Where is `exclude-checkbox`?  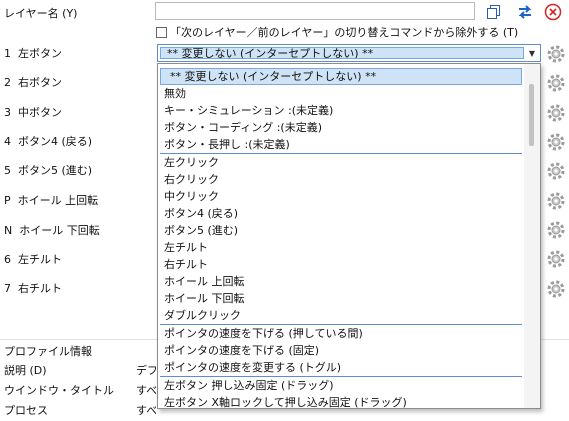
exclude-checkbox is located at coordinates (161, 32).